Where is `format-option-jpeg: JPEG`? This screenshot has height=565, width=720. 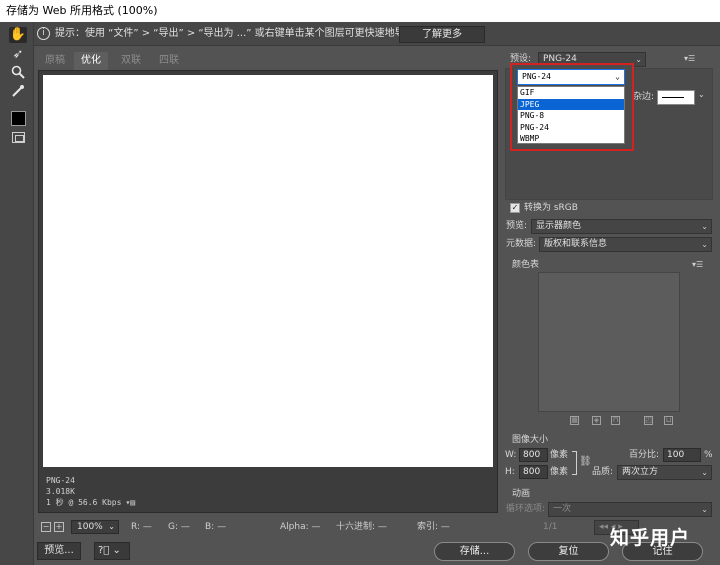
format-option-jpeg: JPEG is located at coordinates (571, 104).